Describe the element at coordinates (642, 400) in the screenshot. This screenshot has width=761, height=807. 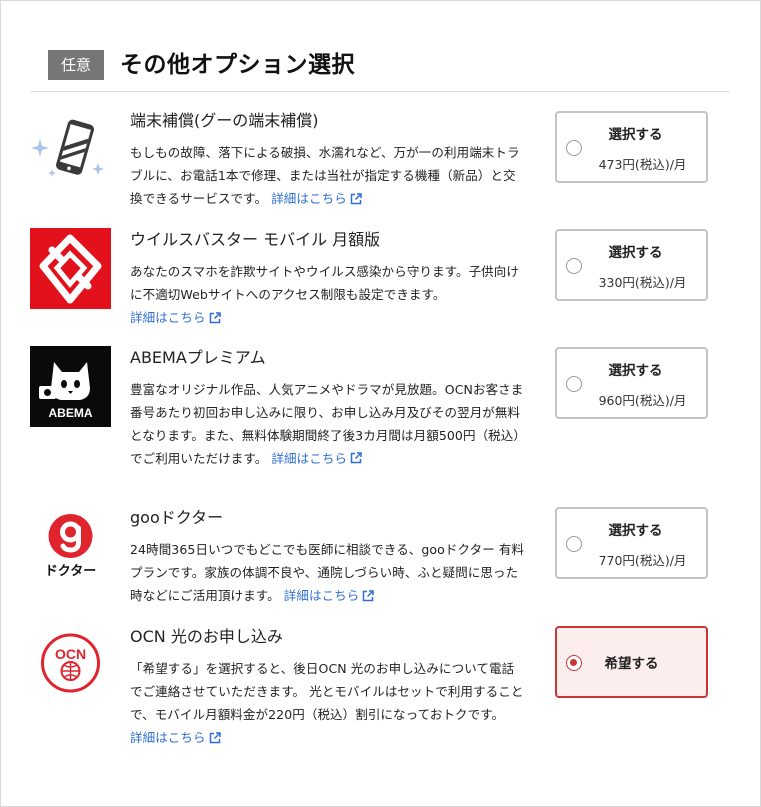
I see `price-label: 960円(税込)/月` at that location.